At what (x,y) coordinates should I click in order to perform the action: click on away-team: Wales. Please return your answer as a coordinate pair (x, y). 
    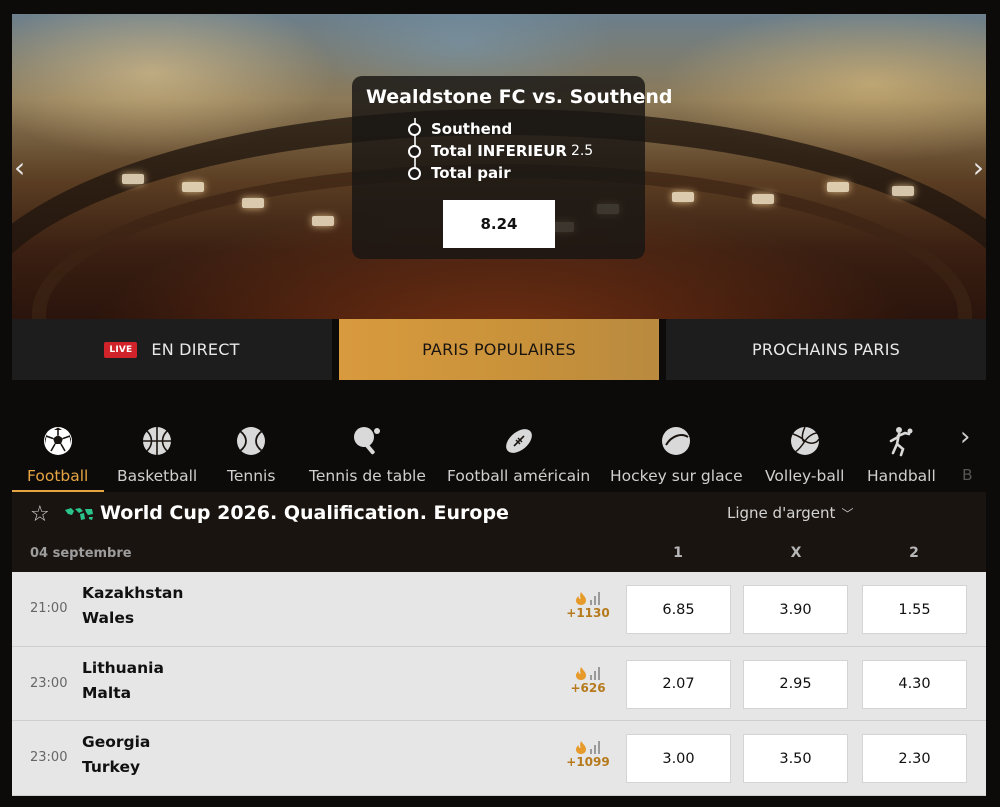
    Looking at the image, I should click on (108, 618).